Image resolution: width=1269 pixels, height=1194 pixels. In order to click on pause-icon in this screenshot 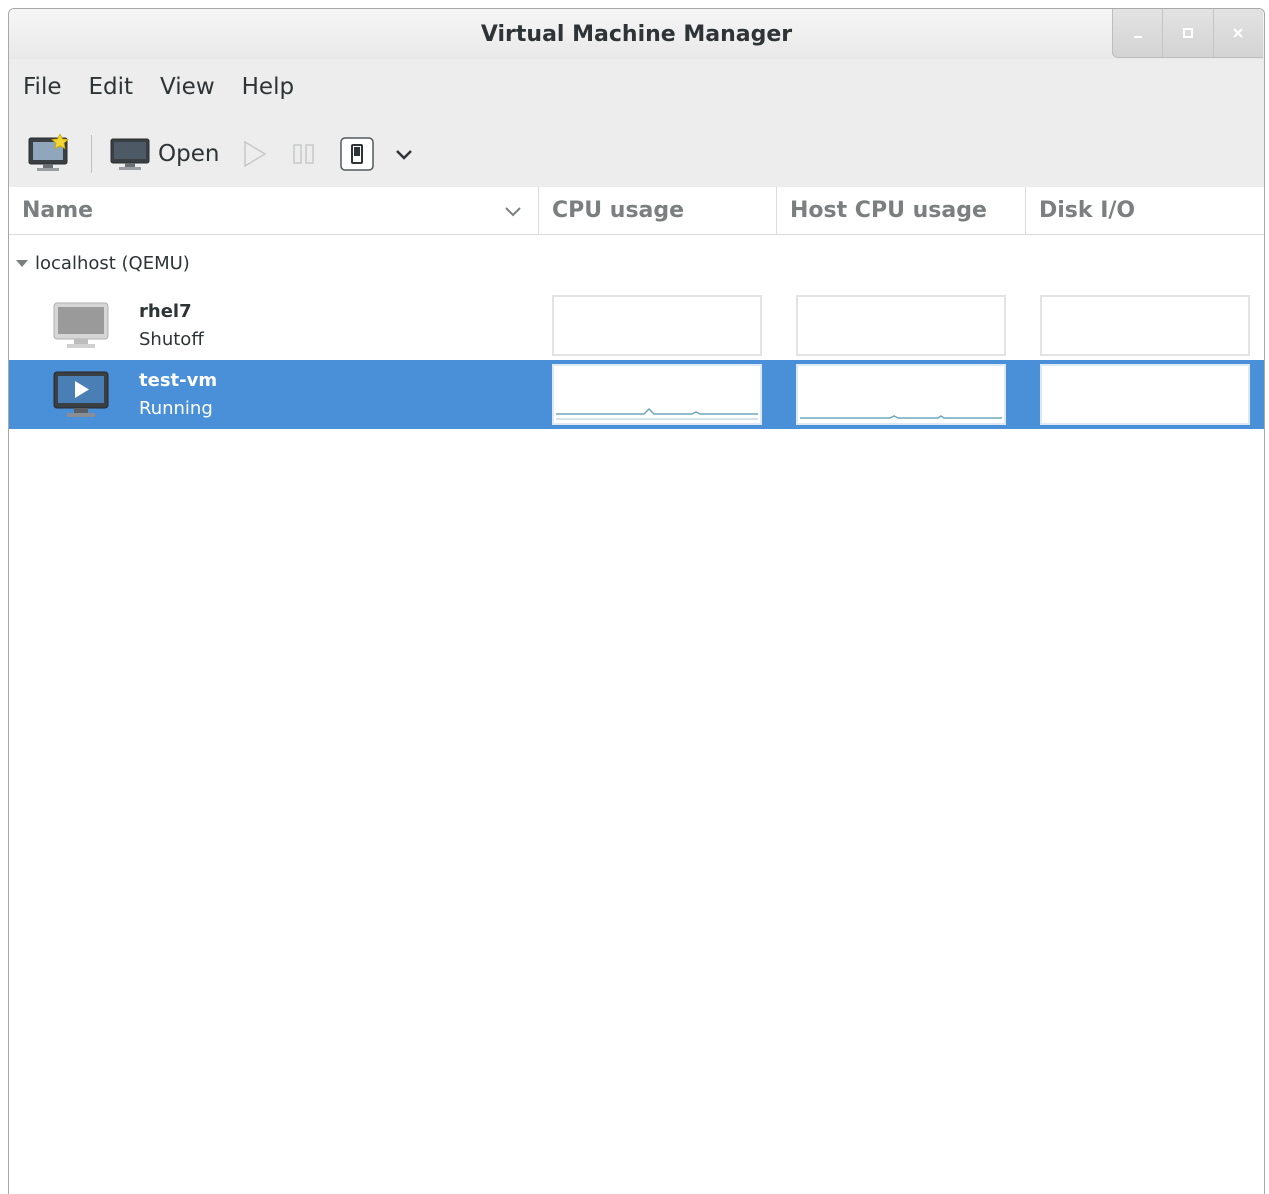, I will do `click(304, 154)`.